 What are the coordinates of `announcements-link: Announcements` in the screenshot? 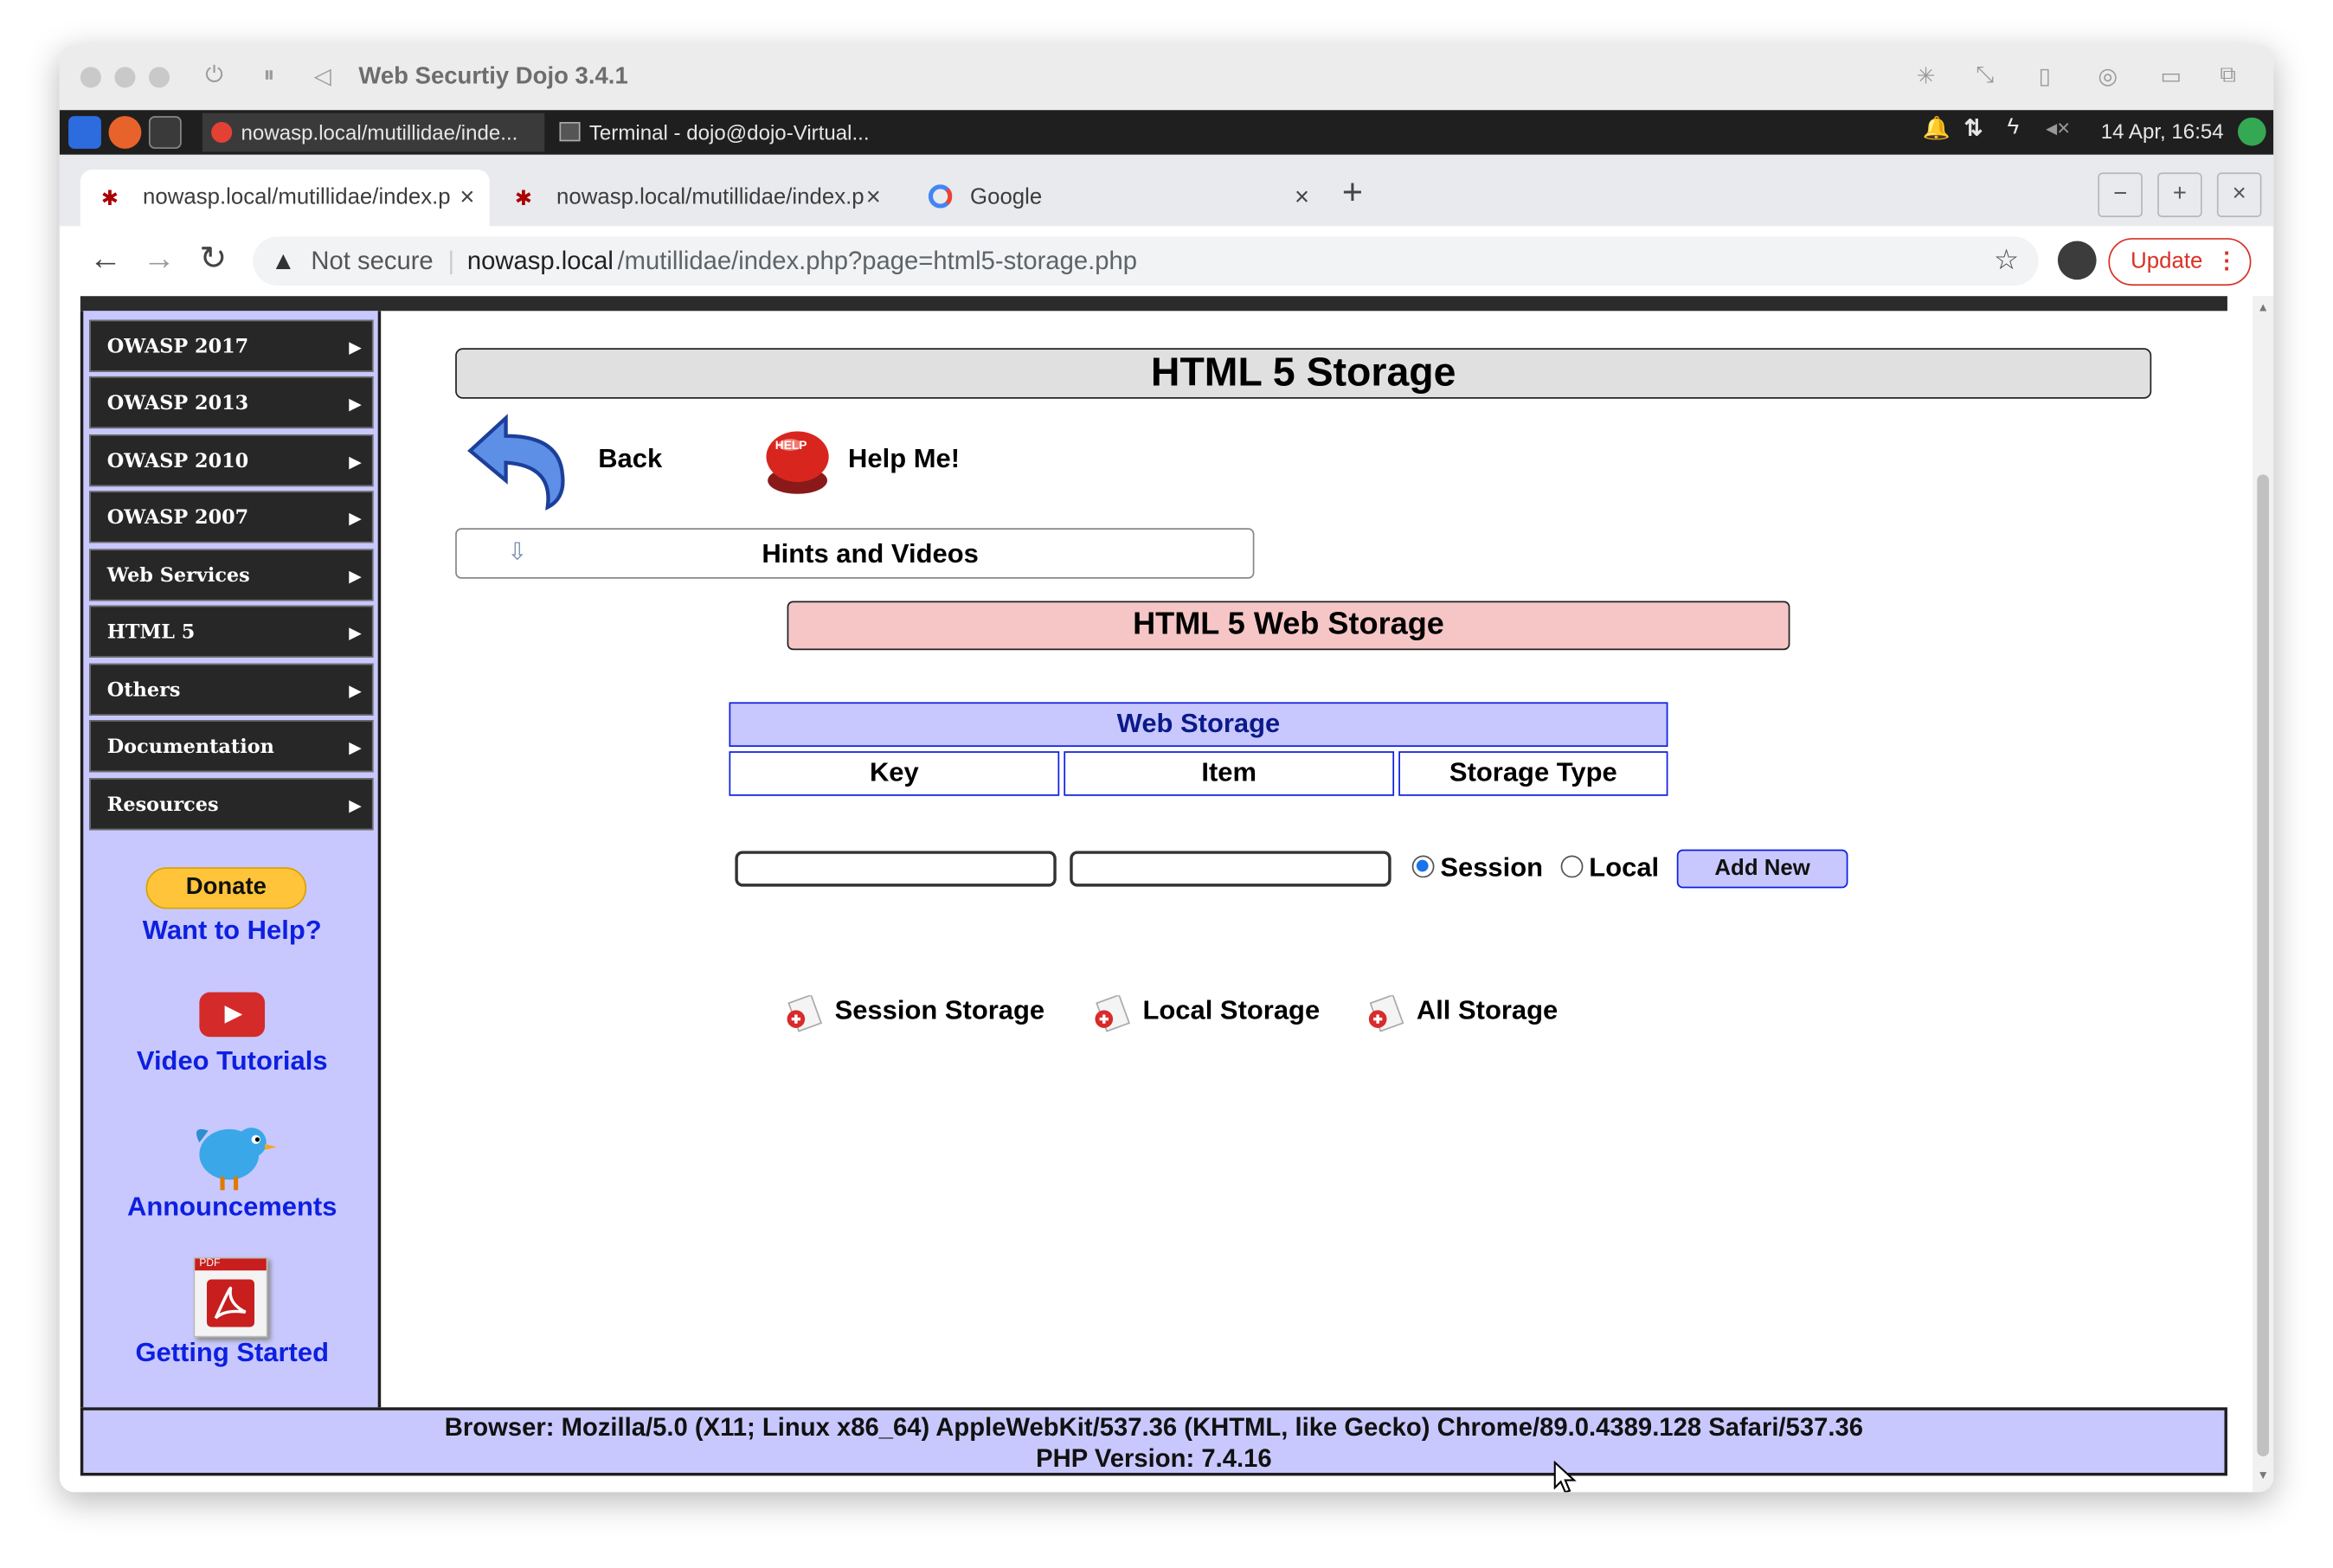 It's located at (232, 1207).